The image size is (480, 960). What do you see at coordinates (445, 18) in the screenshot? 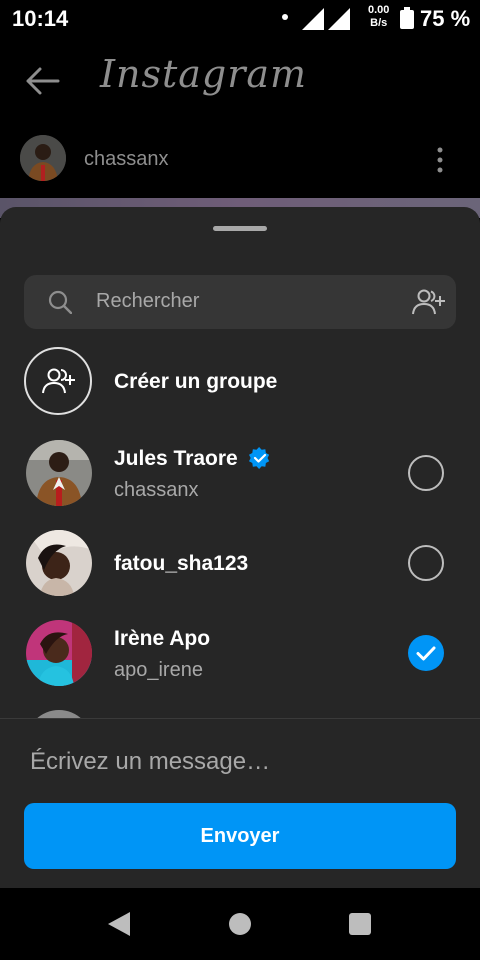
I see `battery-level: 75 %` at bounding box center [445, 18].